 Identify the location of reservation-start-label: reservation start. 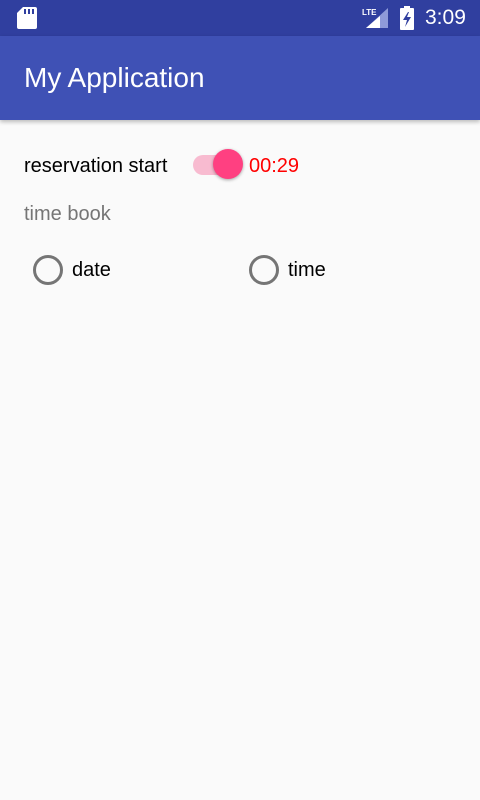
(96, 166).